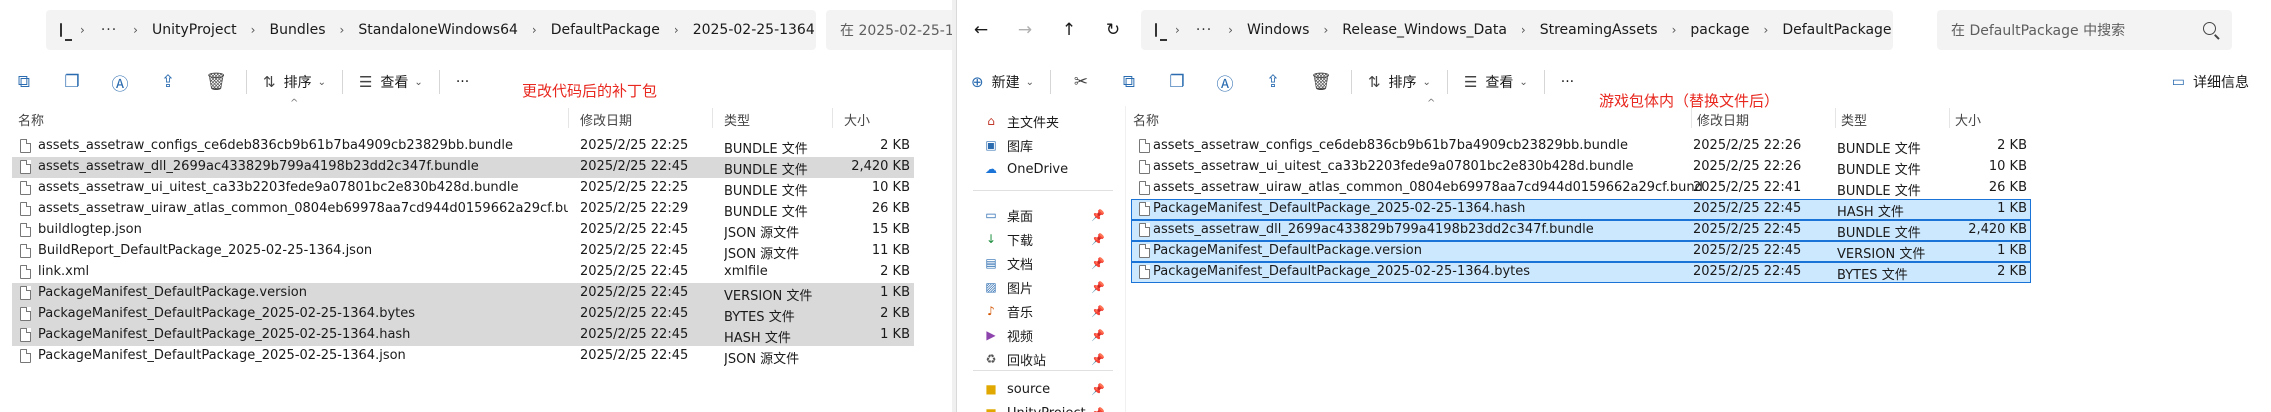  Describe the element at coordinates (194, 30) in the screenshot. I see `breadcrumb-item: UnityProject` at that location.